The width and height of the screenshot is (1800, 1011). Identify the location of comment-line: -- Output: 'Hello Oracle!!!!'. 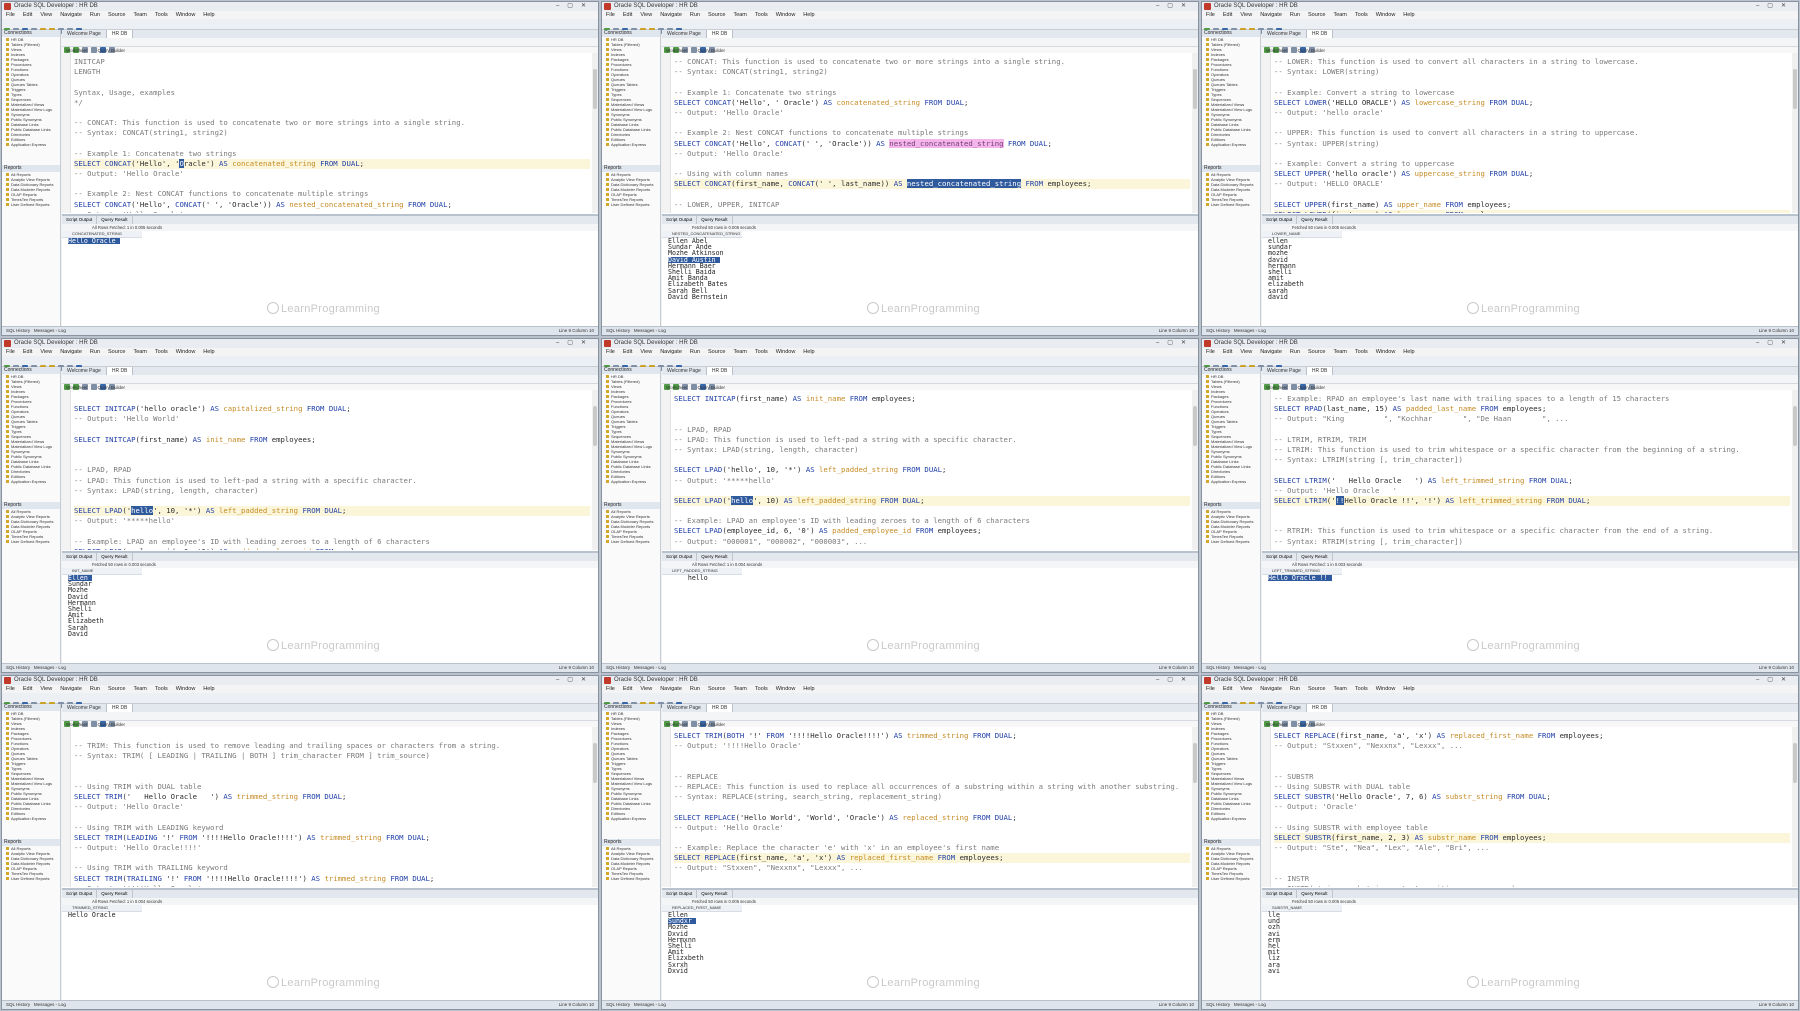
(332, 848).